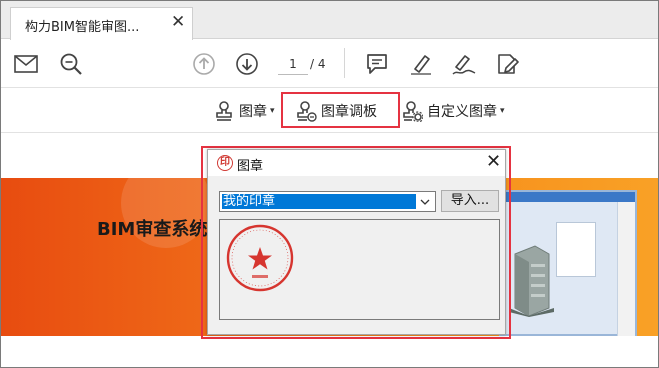  Describe the element at coordinates (377, 64) in the screenshot. I see `comment-icon` at that location.